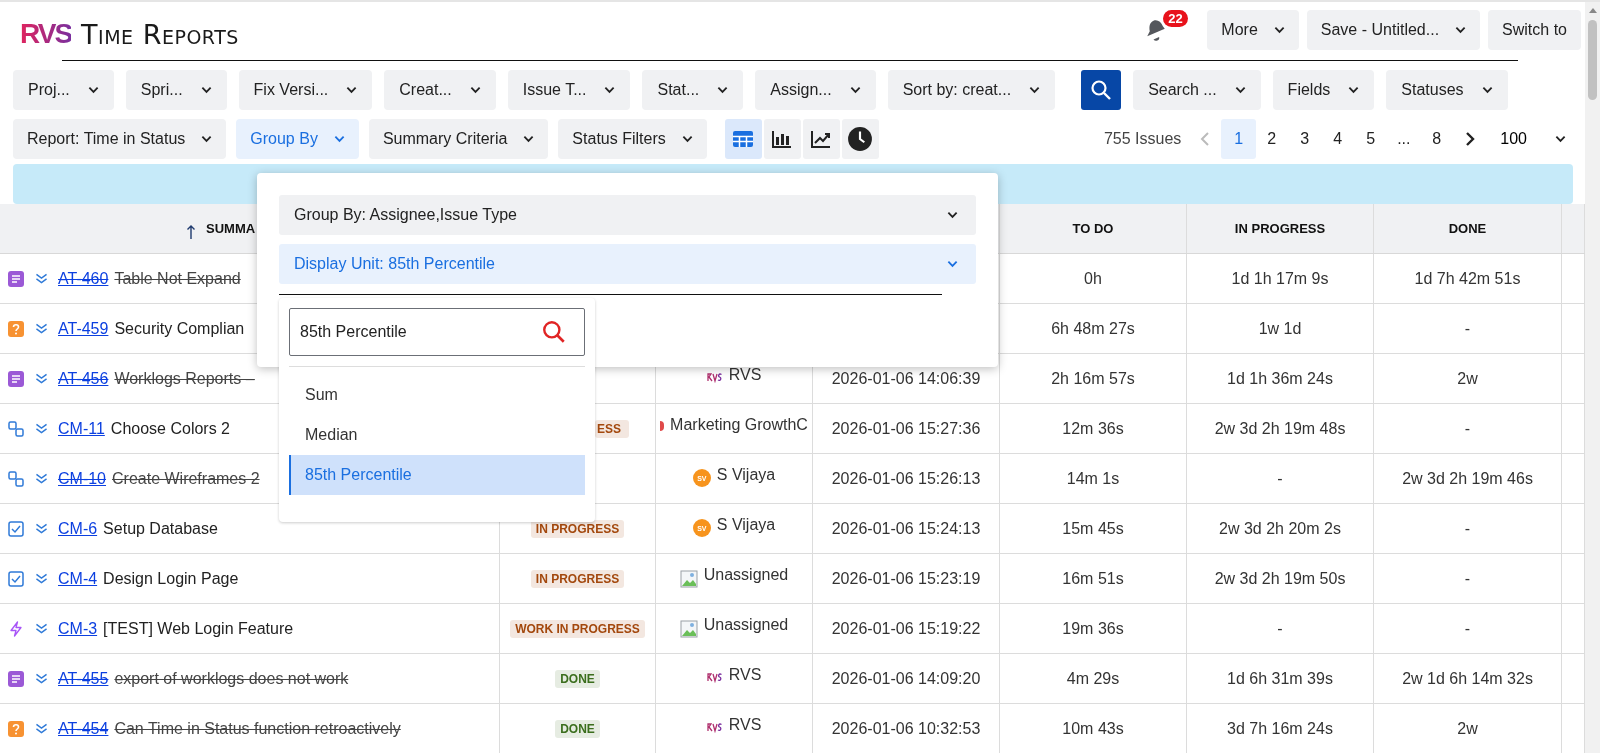 The height and width of the screenshot is (753, 1600). I want to click on issue-key-link: AT-460, so click(83, 278).